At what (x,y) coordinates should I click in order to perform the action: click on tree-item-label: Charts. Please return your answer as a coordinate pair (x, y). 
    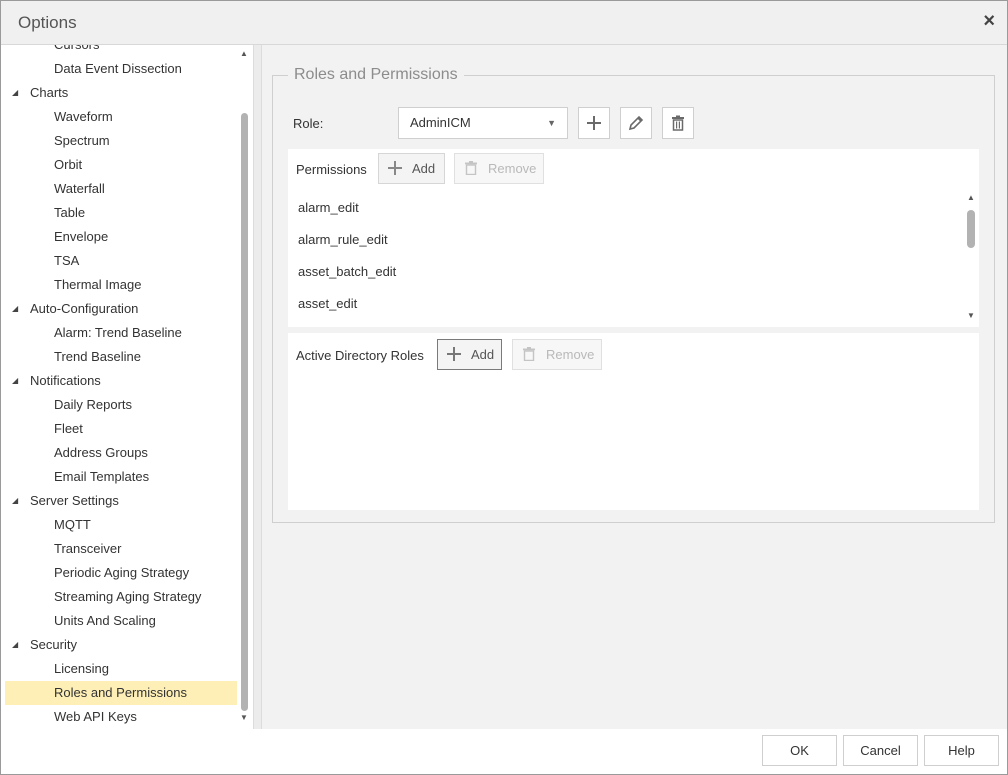
    Looking at the image, I should click on (49, 92).